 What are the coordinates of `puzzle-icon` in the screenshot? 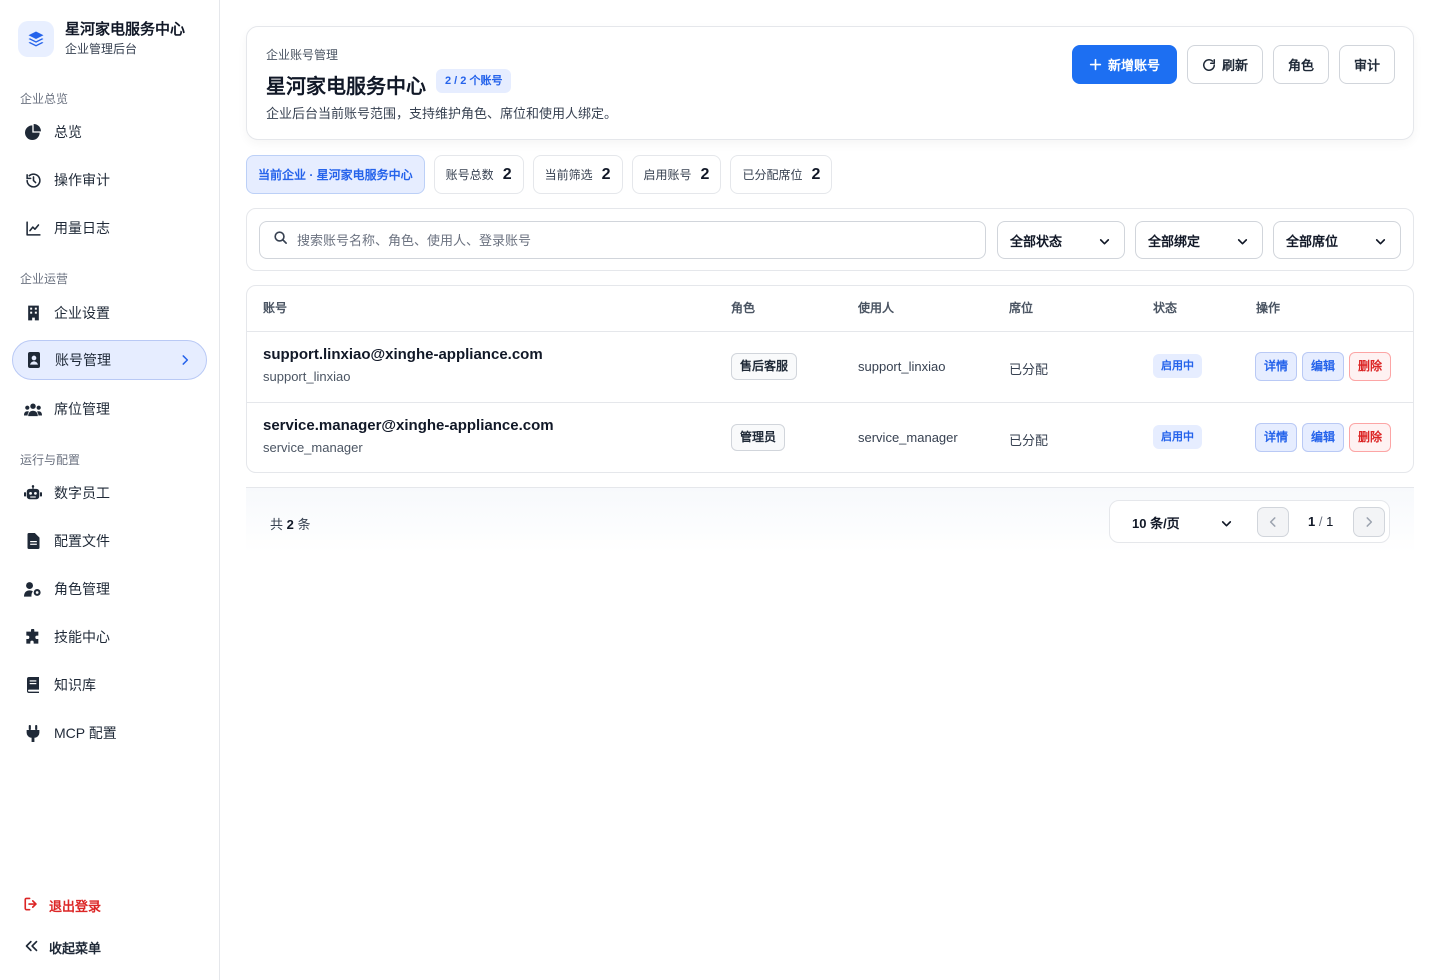 It's located at (33, 637).